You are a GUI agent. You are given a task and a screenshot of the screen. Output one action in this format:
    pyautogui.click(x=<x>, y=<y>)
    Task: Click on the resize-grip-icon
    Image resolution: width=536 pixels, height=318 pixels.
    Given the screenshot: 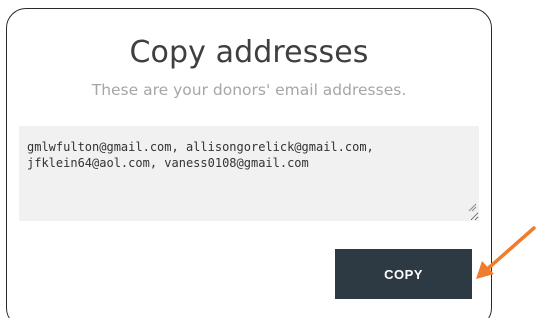 What is the action you would take?
    pyautogui.click(x=472, y=207)
    